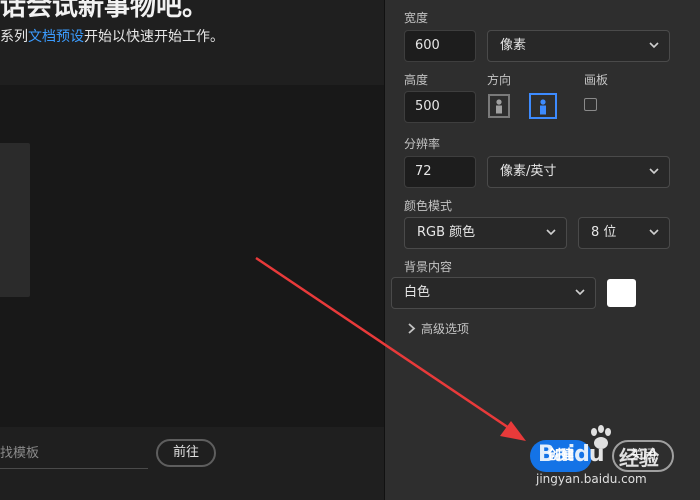 This screenshot has width=700, height=500. Describe the element at coordinates (440, 46) in the screenshot. I see `width-input: 600` at that location.